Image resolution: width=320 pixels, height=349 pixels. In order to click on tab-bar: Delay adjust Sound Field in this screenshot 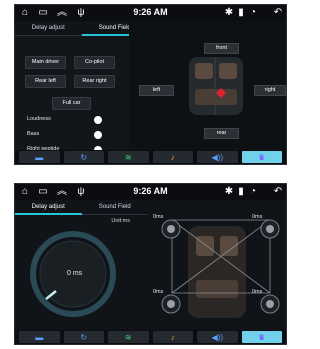, I will do `click(81, 207)`.